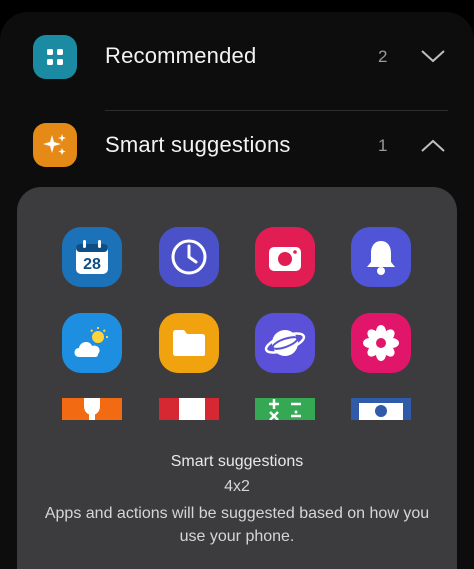 This screenshot has height=569, width=474. What do you see at coordinates (381, 343) in the screenshot?
I see `gallery-icon` at bounding box center [381, 343].